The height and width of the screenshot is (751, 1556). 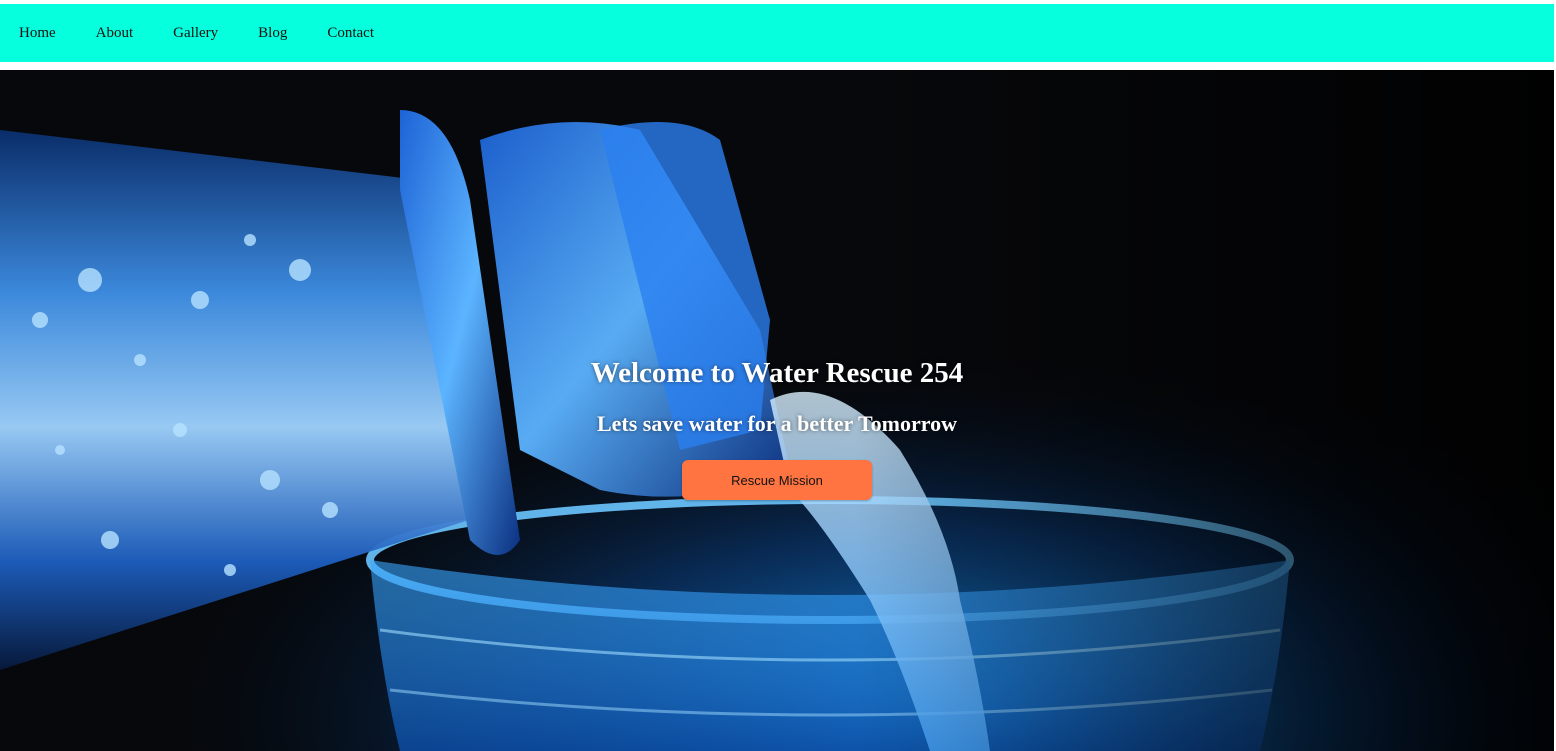 I want to click on rescue-mission-button: Rescue Mission, so click(x=777, y=480).